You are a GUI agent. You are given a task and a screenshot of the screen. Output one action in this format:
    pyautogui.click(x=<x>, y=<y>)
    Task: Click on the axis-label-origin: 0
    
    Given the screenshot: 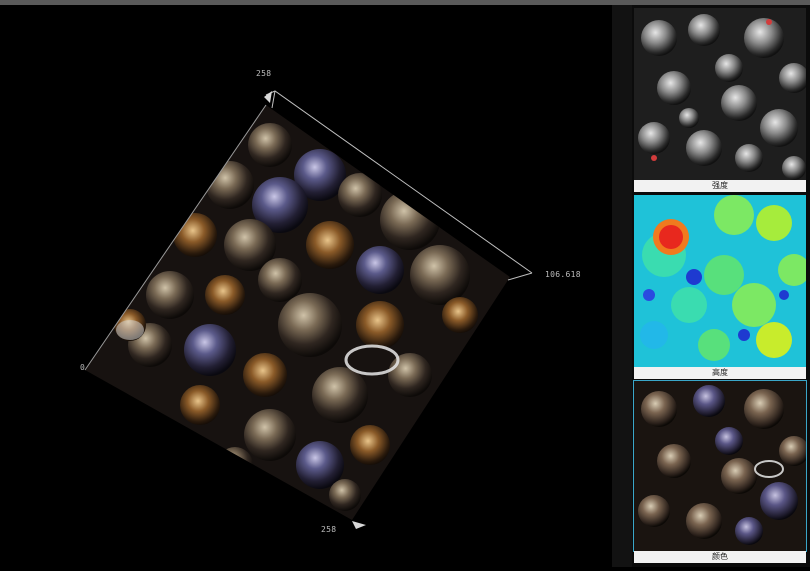 What is the action you would take?
    pyautogui.click(x=83, y=367)
    